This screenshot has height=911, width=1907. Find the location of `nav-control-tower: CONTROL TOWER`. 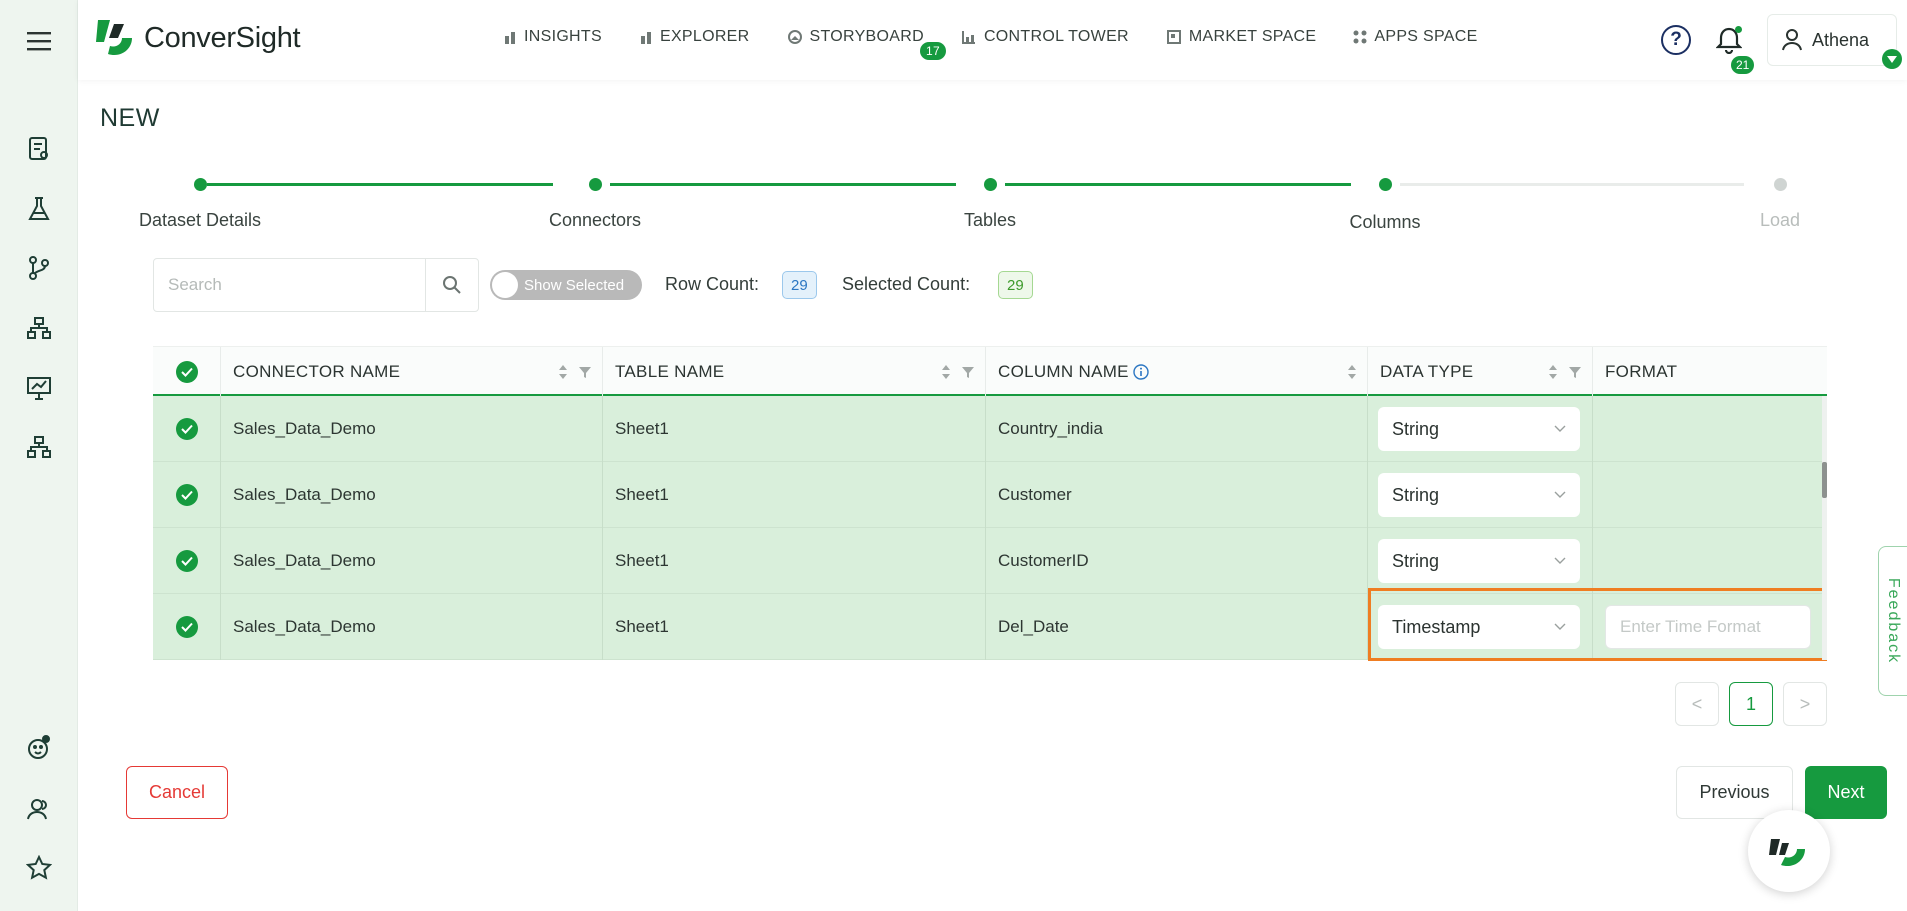

nav-control-tower: CONTROL TOWER is located at coordinates (1045, 37).